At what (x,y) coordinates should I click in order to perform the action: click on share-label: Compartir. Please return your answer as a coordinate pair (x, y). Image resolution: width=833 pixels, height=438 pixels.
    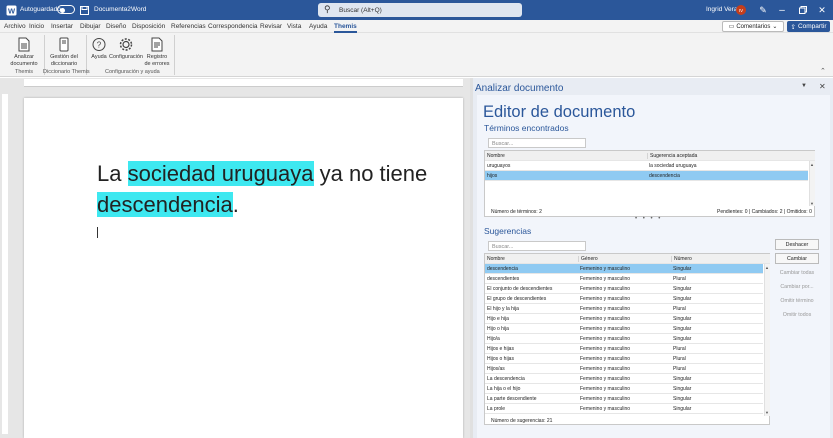
    Looking at the image, I should click on (812, 26).